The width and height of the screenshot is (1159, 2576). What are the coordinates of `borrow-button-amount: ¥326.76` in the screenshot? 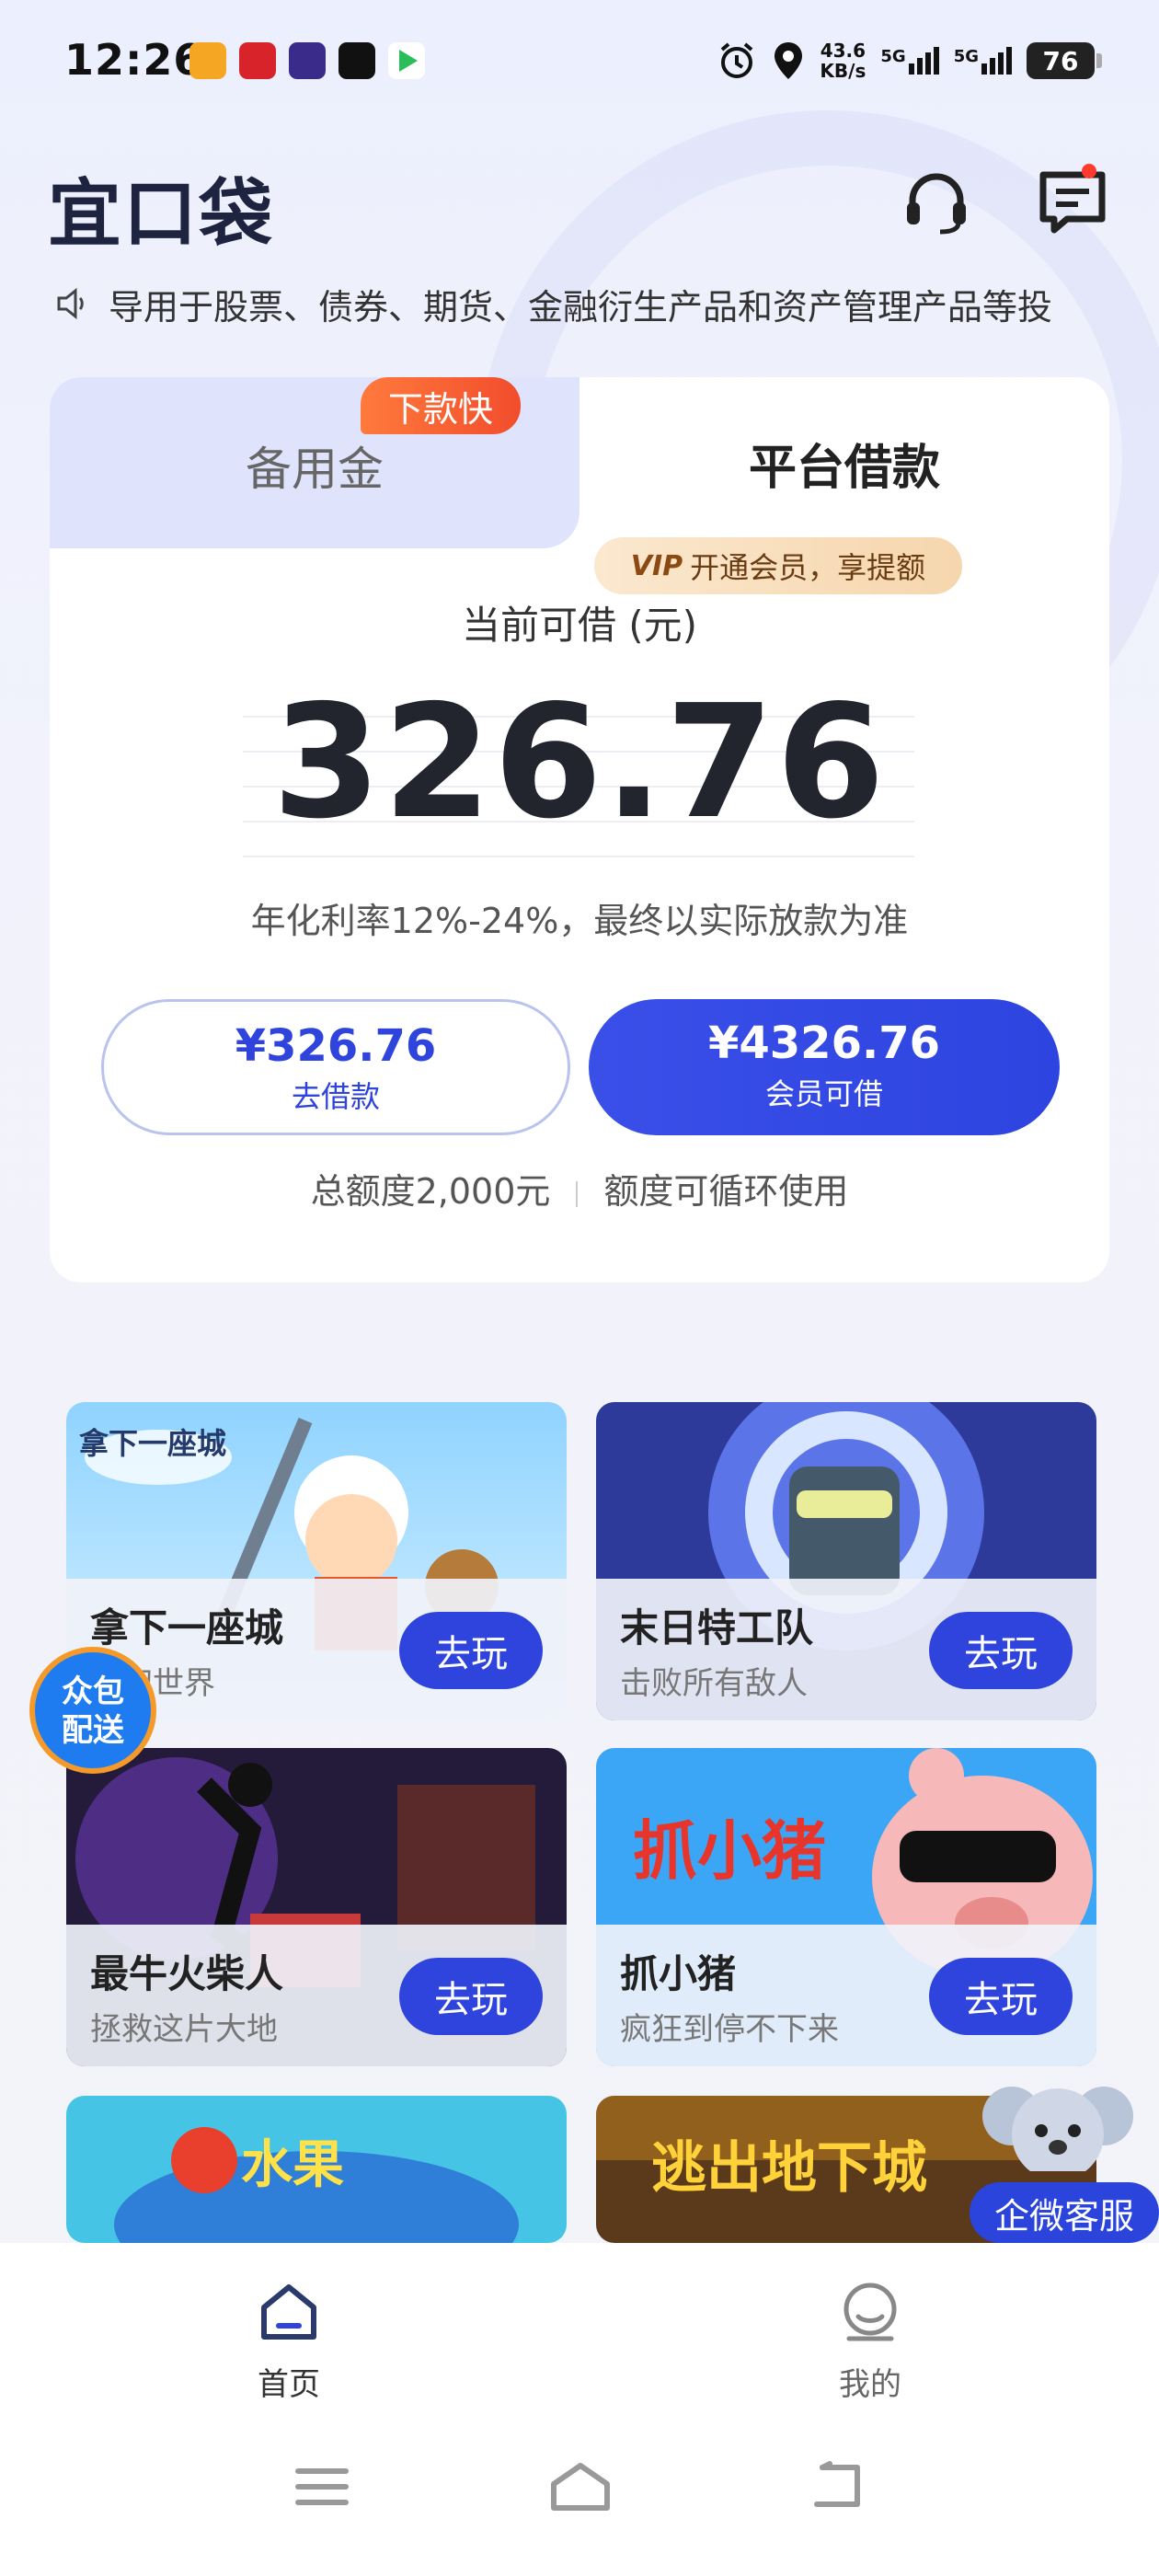 It's located at (336, 1046).